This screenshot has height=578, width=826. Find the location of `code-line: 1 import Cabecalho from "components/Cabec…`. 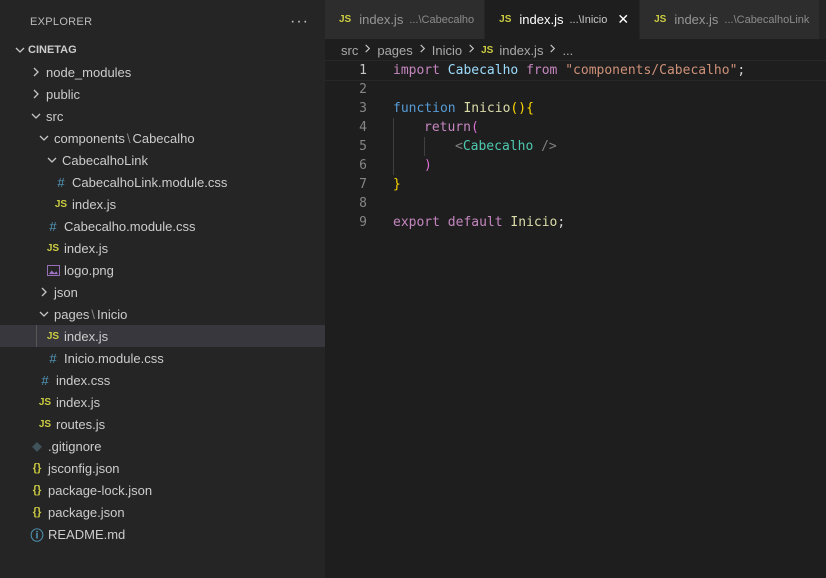

code-line: 1 import Cabecalho from "components/Cabec… is located at coordinates (575, 70).